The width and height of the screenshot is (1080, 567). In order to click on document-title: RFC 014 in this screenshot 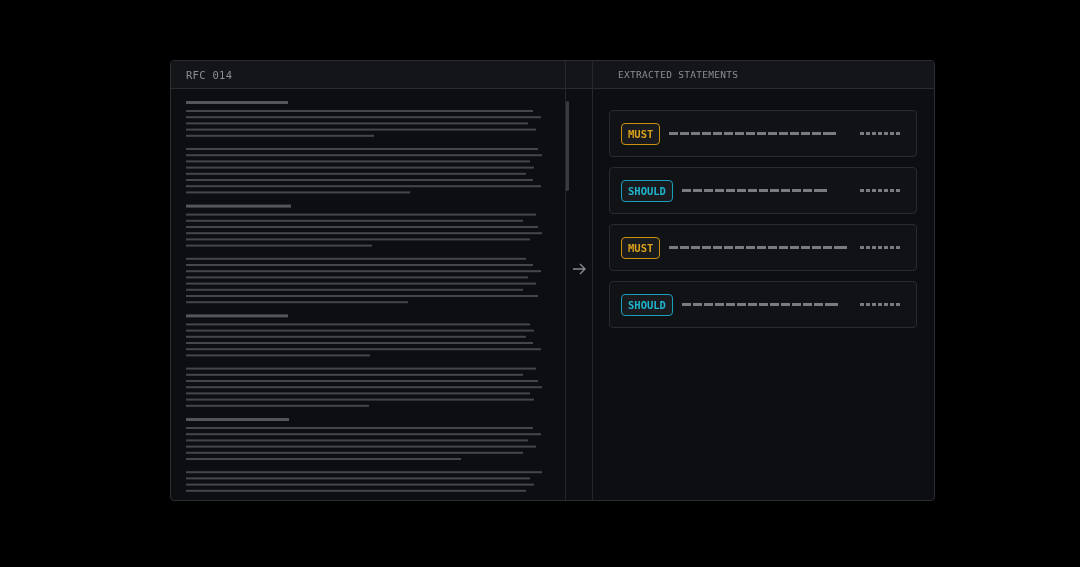, I will do `click(209, 74)`.